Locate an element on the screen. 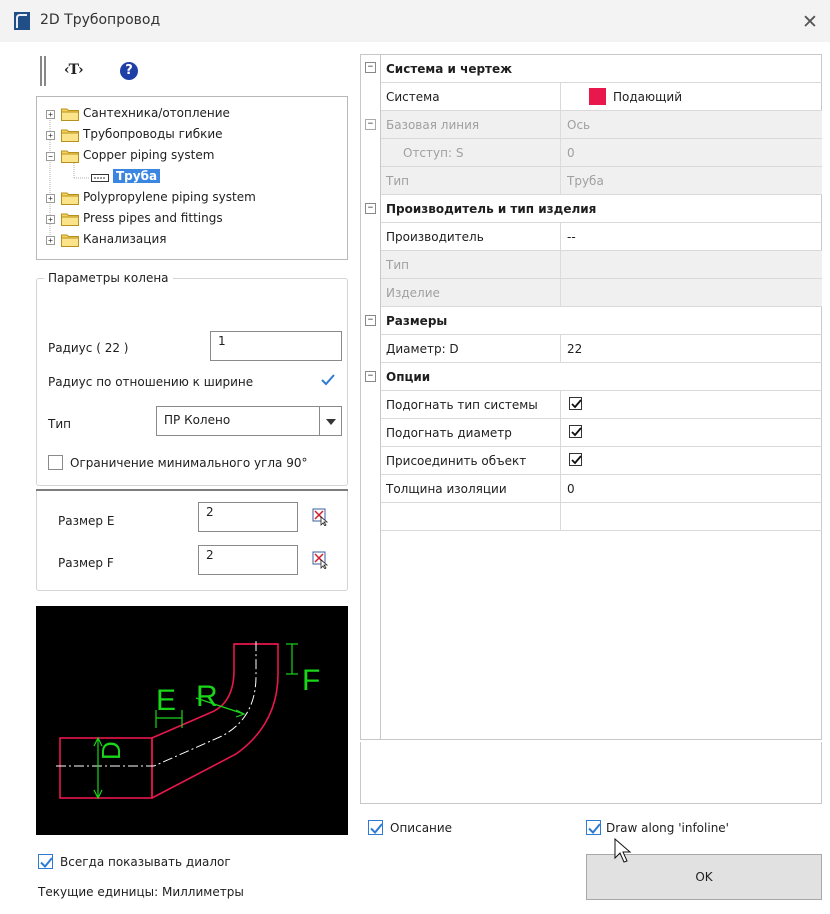 This screenshot has height=914, width=830. prop-value: Подающий is located at coordinates (648, 97).